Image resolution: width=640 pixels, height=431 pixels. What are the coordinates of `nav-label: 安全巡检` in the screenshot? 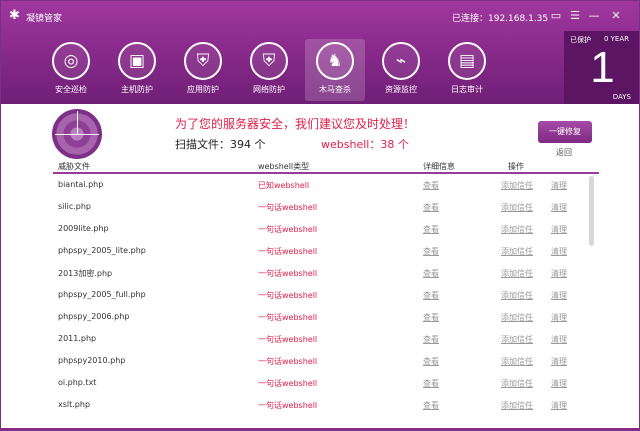 It's located at (71, 89).